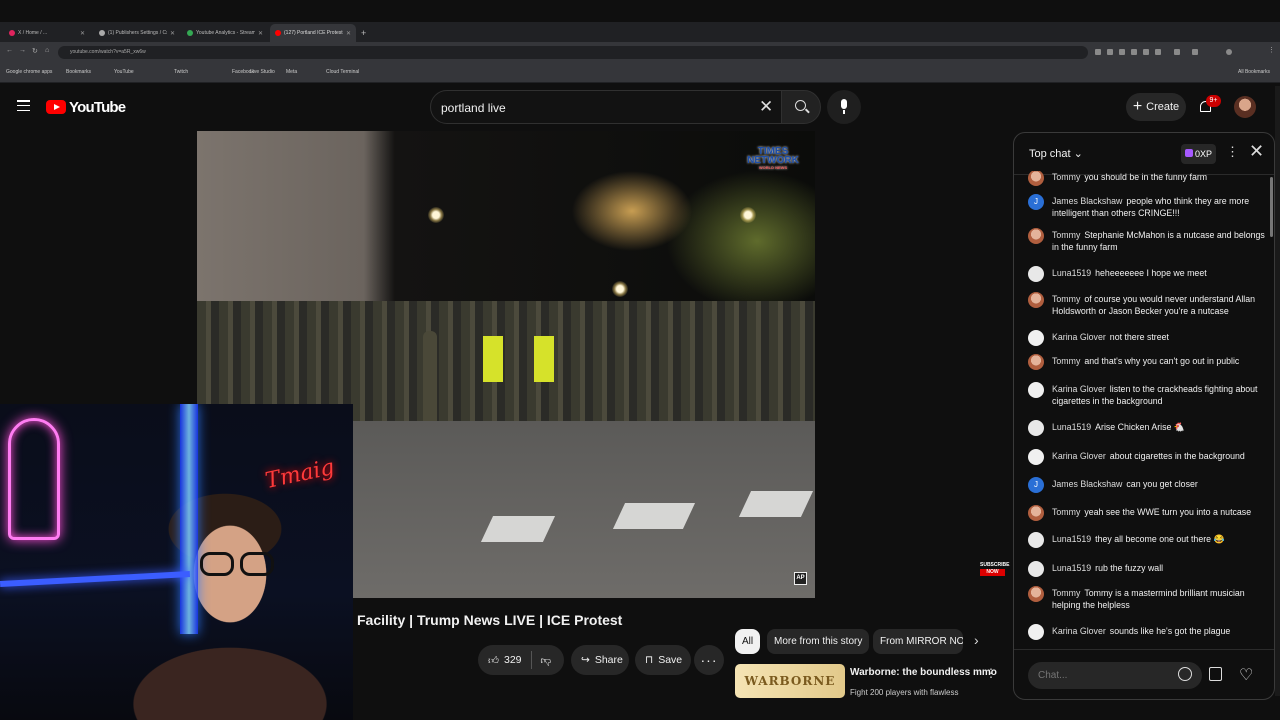 The width and height of the screenshot is (1280, 720). Describe the element at coordinates (86, 107) in the screenshot. I see `youtube-logo: YouTube` at that location.